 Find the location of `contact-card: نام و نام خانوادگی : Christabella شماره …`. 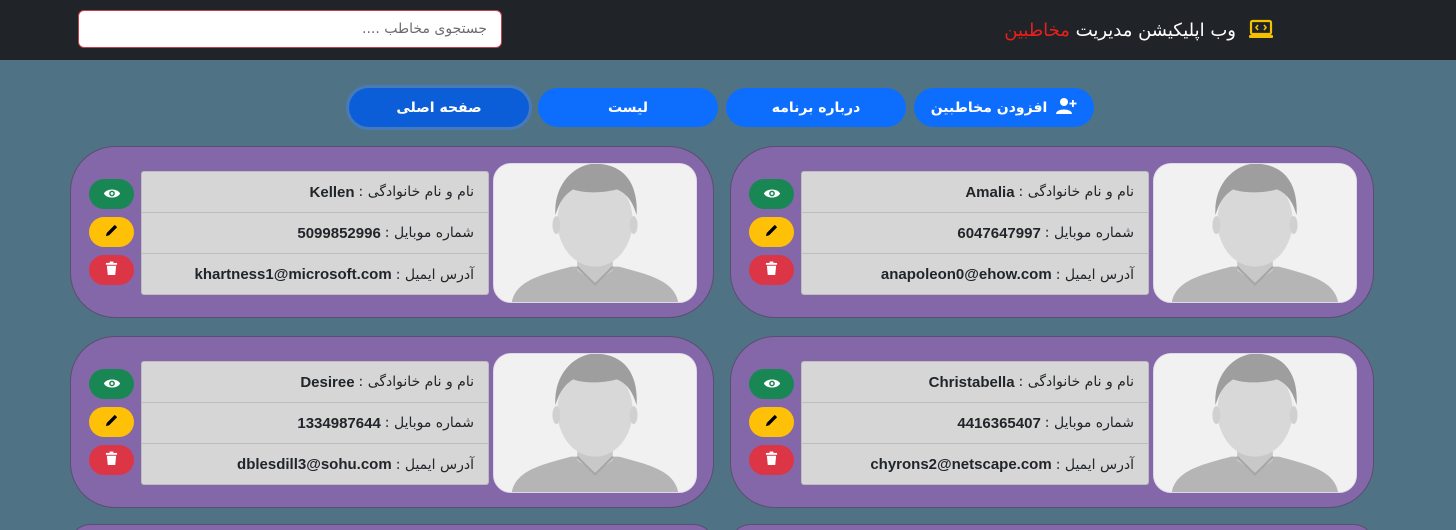

contact-card: نام و نام خانوادگی : Christabella شماره … is located at coordinates (1052, 422).